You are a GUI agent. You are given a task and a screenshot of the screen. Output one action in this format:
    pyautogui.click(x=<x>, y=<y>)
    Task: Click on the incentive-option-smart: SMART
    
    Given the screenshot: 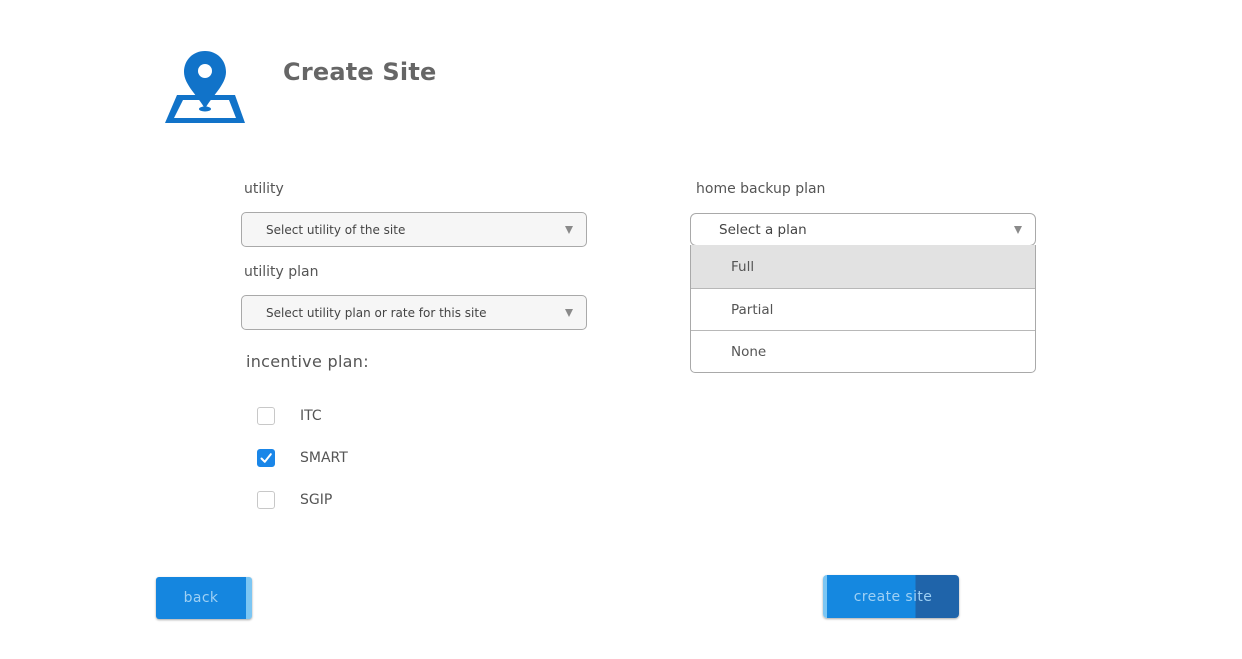 What is the action you would take?
    pyautogui.click(x=302, y=458)
    